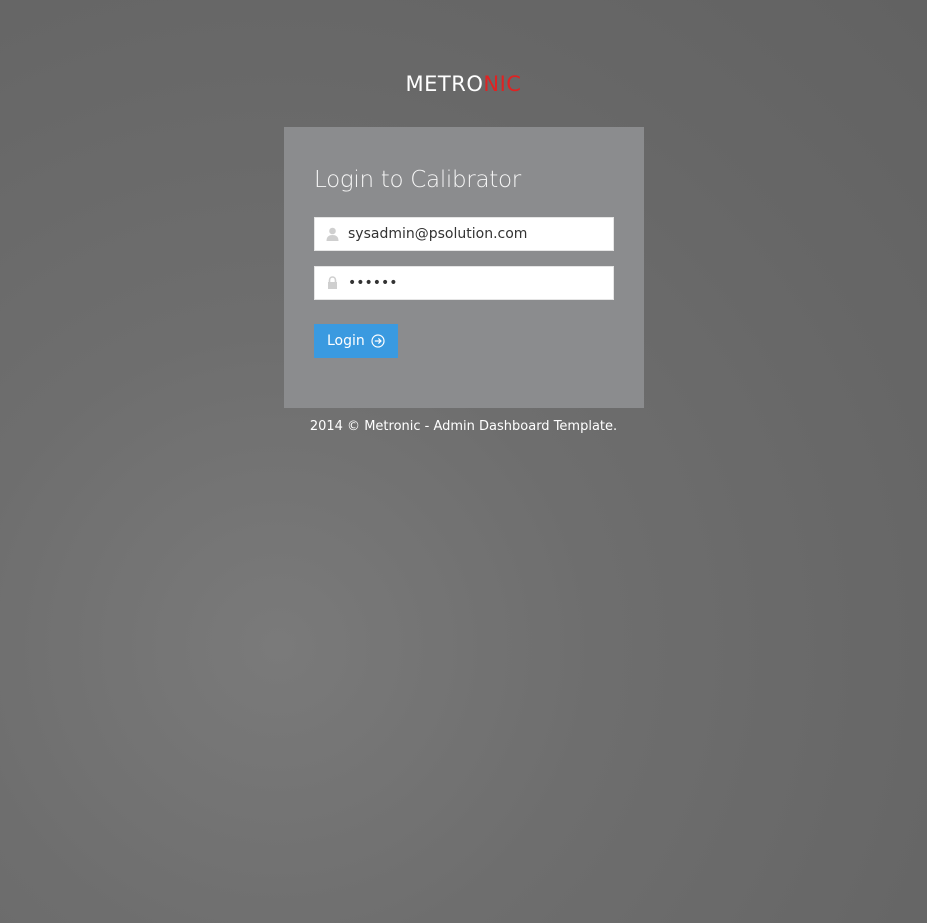 The height and width of the screenshot is (923, 927). I want to click on password-input, so click(478, 283).